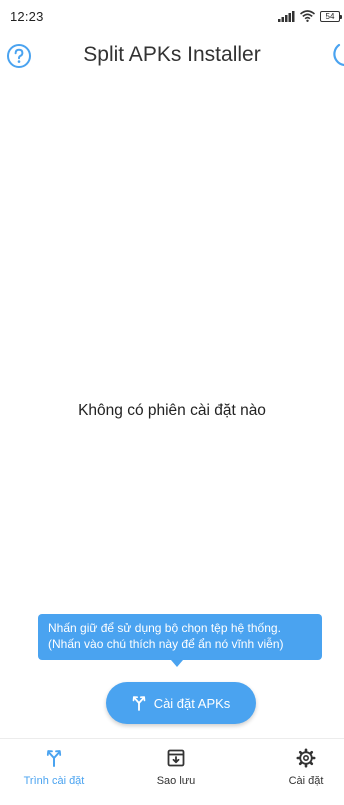 The image size is (344, 805). I want to click on status-bar: 12:23 54, so click(172, 15).